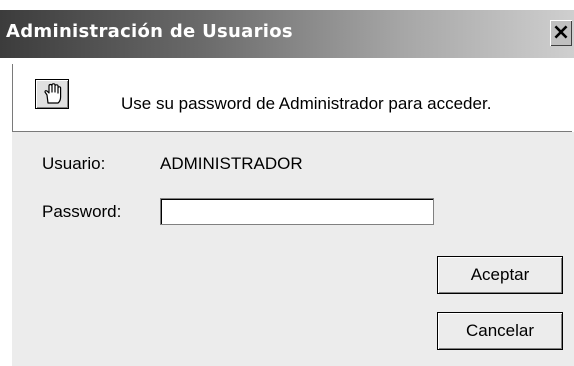 This screenshot has height=366, width=574. What do you see at coordinates (297, 211) in the screenshot?
I see `password-input` at bounding box center [297, 211].